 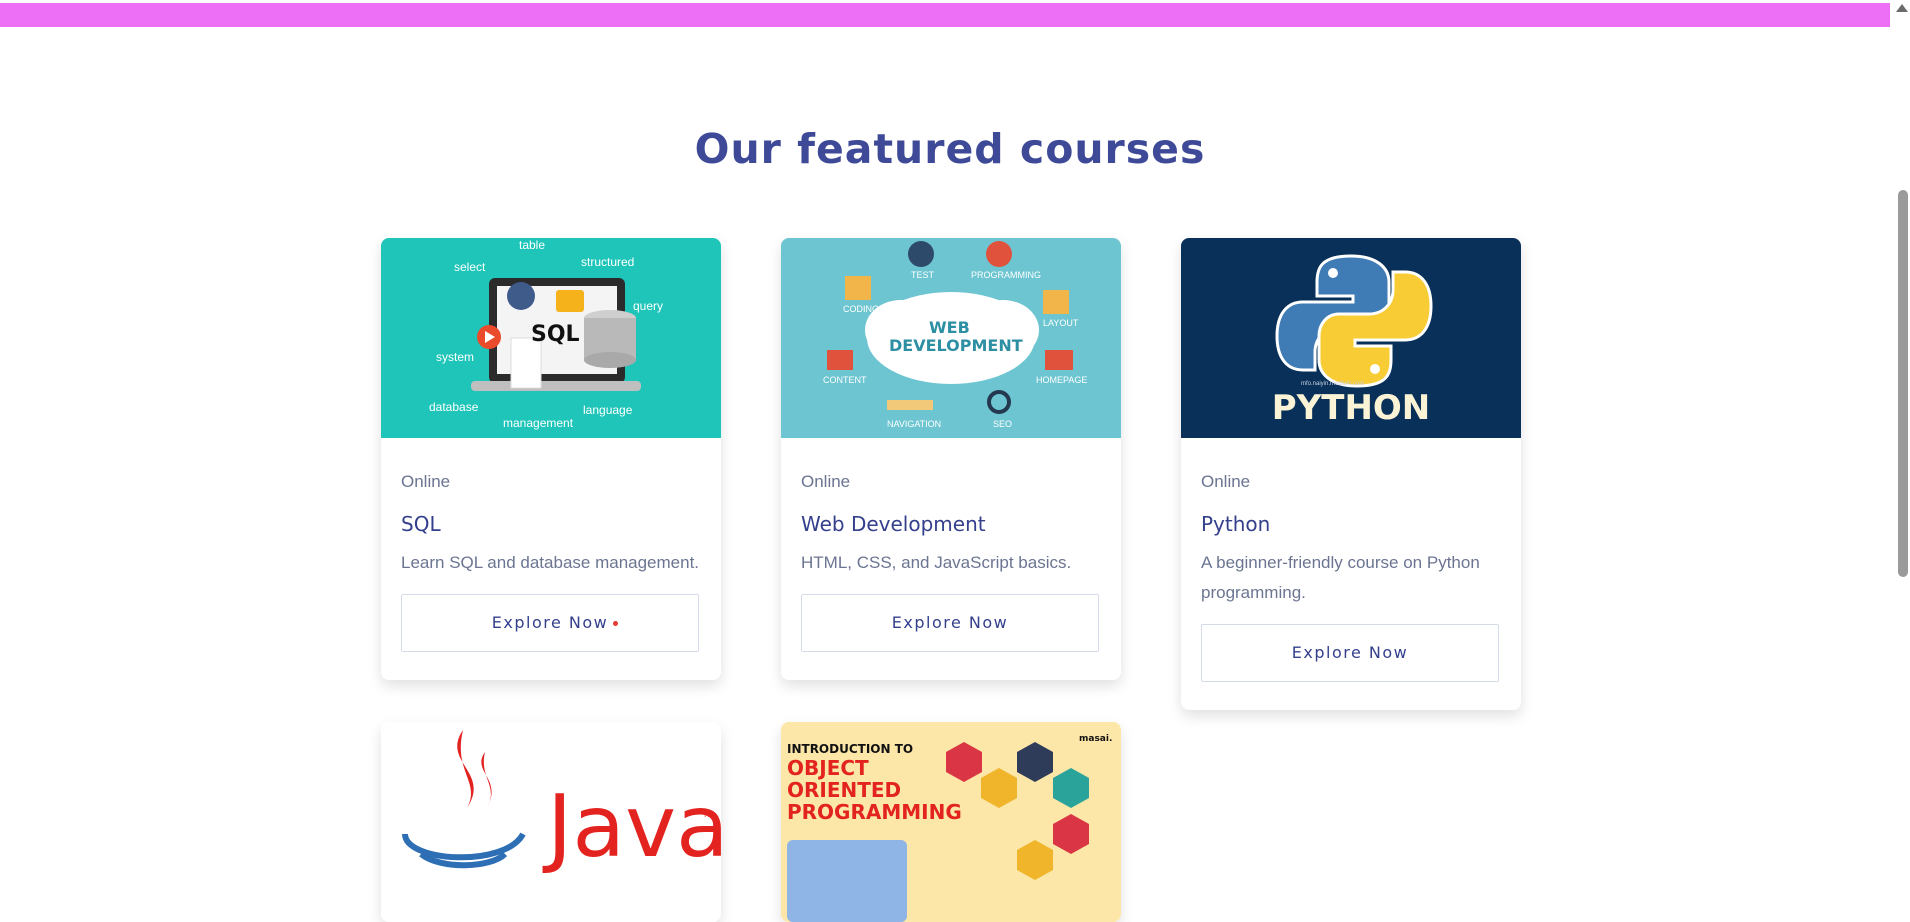 What do you see at coordinates (551, 524) in the screenshot?
I see `course-title: SQL` at bounding box center [551, 524].